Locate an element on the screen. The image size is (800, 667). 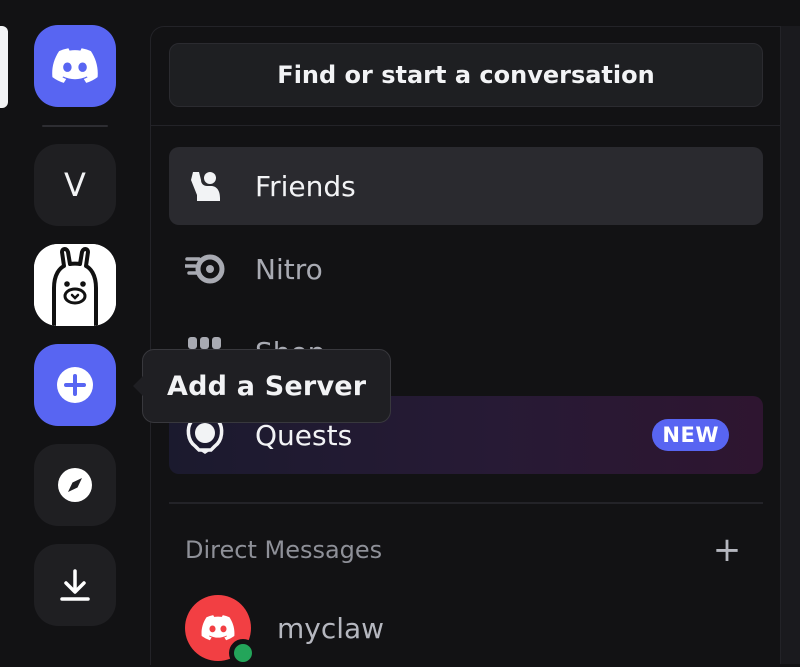
tooltip-label: Add a Server is located at coordinates (267, 386).